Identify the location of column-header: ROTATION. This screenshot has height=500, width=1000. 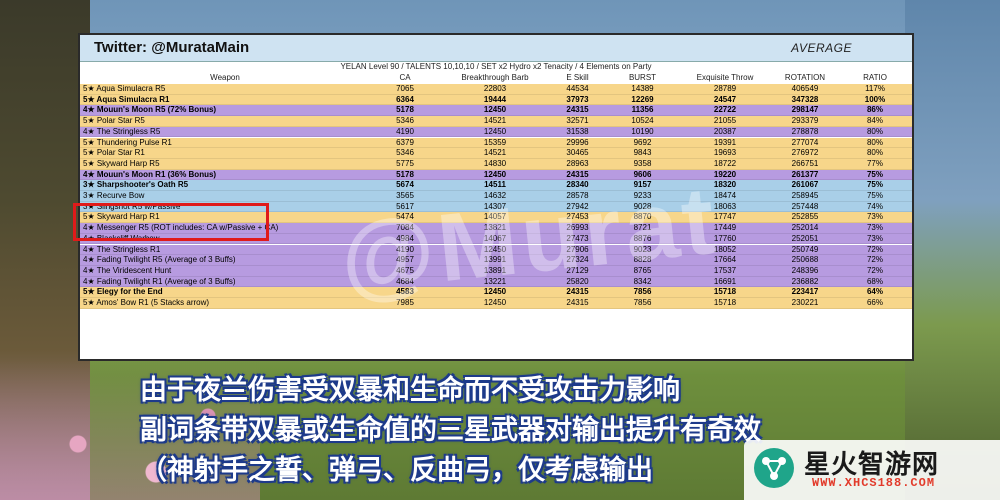
(805, 77).